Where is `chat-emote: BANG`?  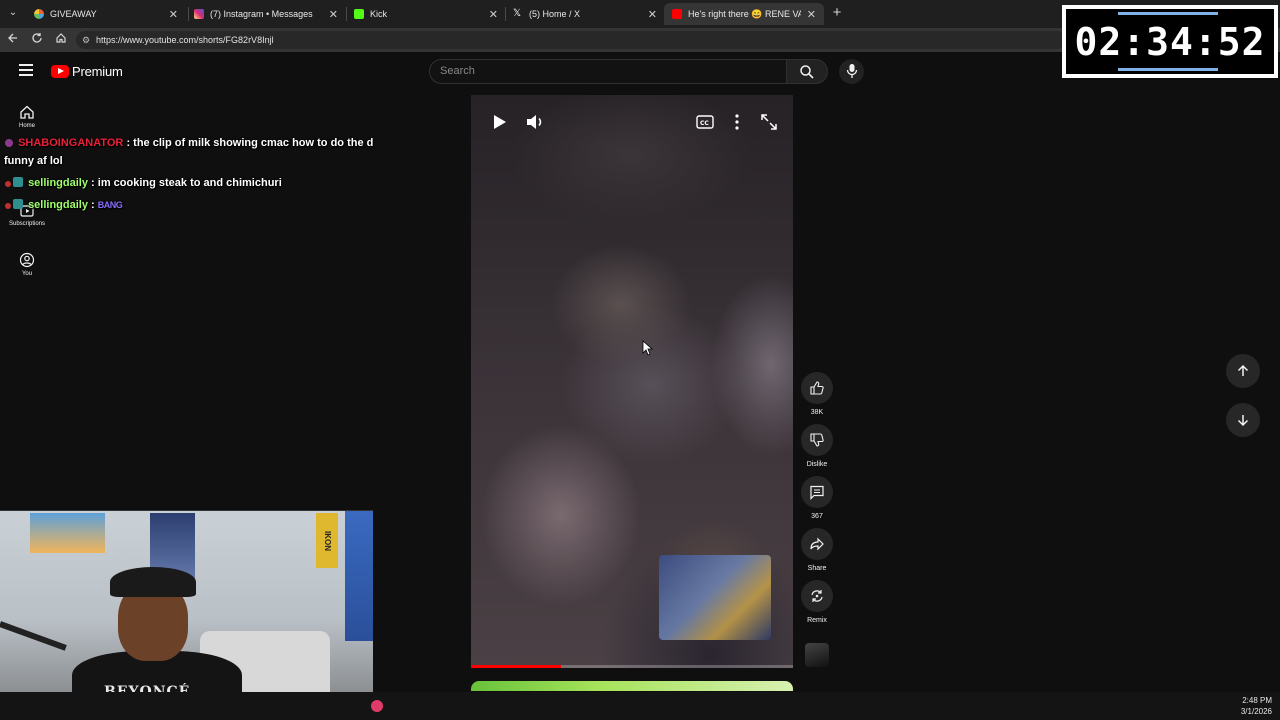 chat-emote: BANG is located at coordinates (110, 205).